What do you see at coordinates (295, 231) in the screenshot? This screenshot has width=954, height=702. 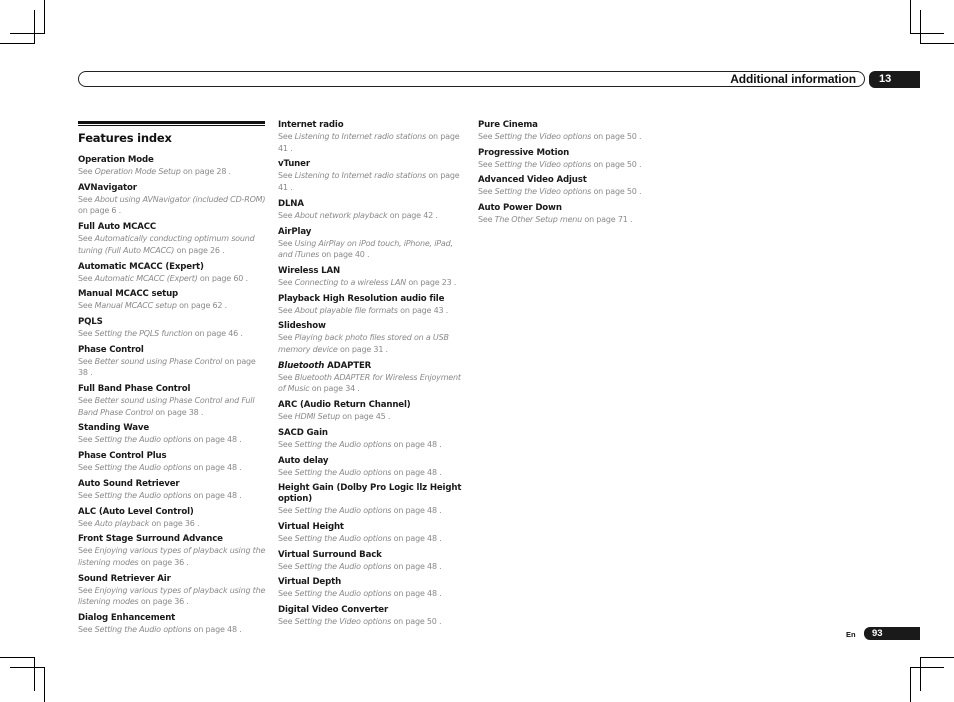 I see `index-term-text: AirPlay` at bounding box center [295, 231].